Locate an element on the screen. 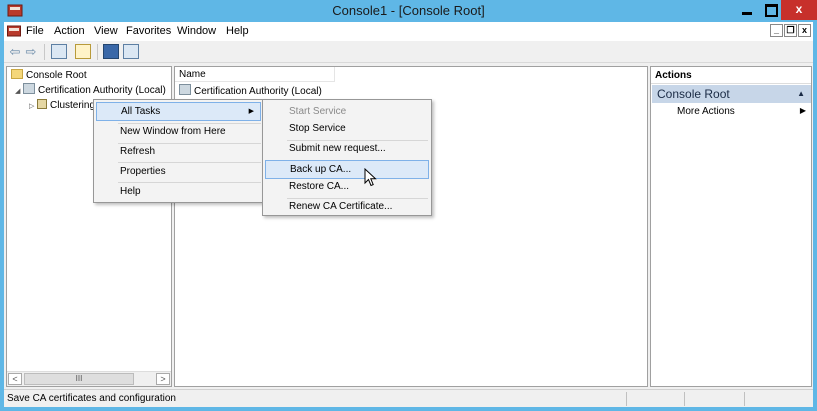 The height and width of the screenshot is (411, 817). menu-window: Window is located at coordinates (196, 31).